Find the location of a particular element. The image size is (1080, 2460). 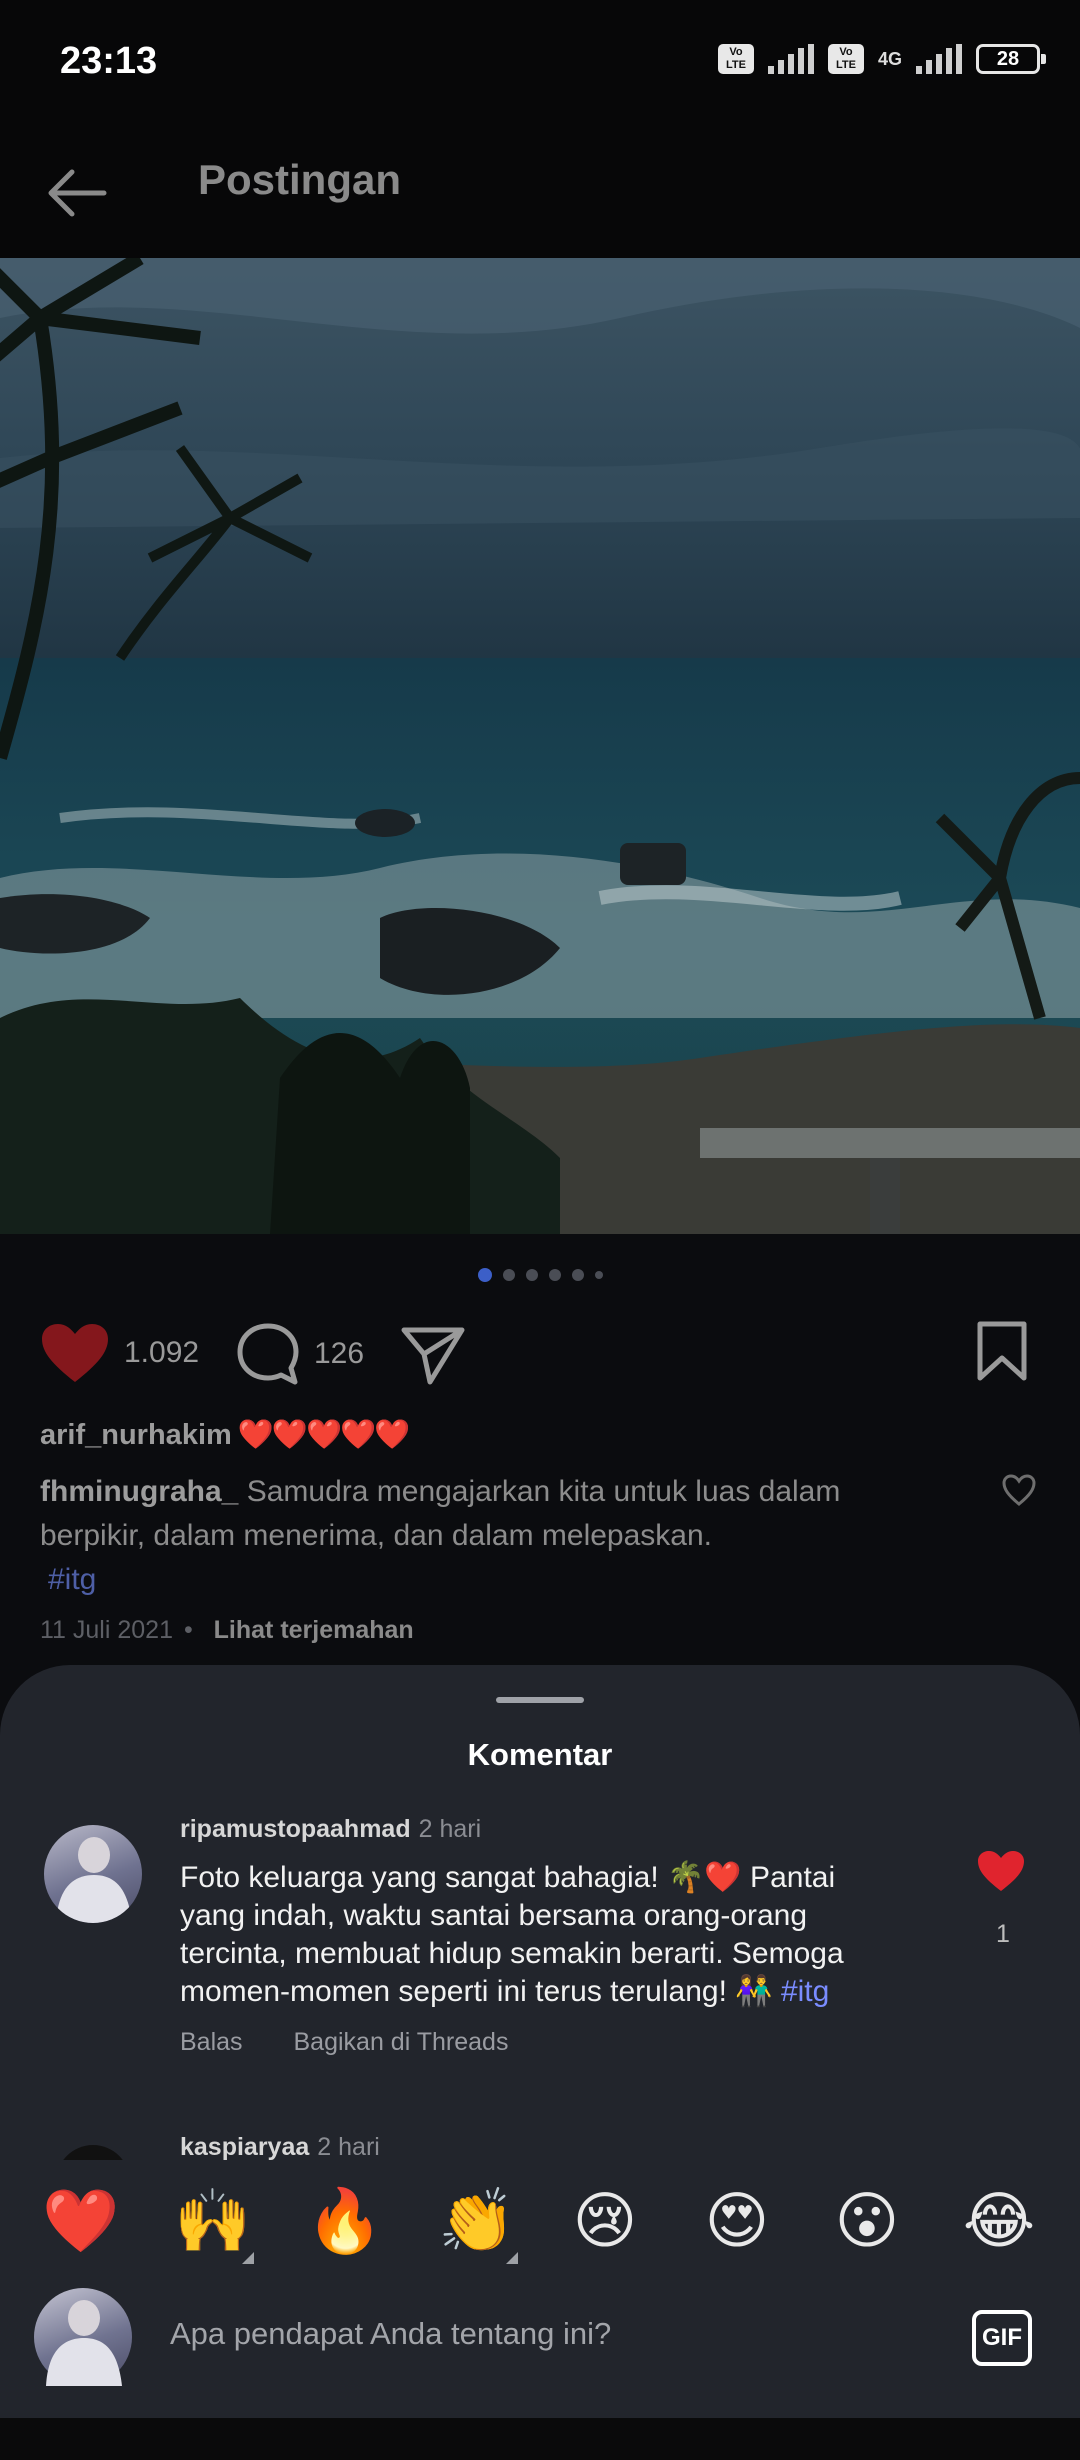

share-threads-button: Bagikan di Threads is located at coordinates (401, 2042).